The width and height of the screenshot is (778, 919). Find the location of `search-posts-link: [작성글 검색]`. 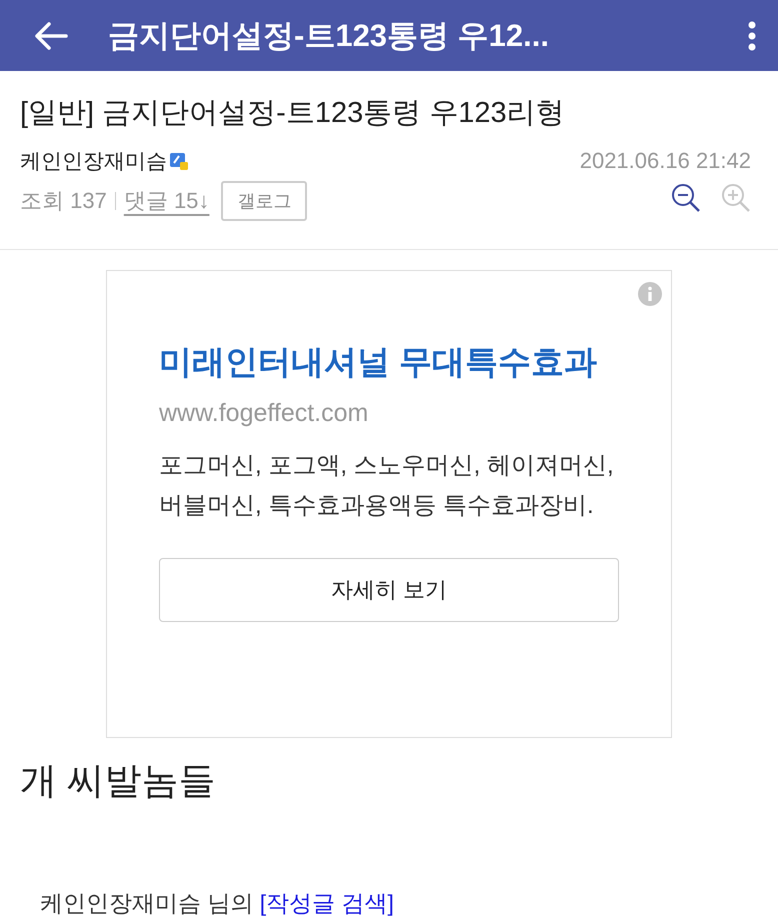

search-posts-link: [작성글 검색] is located at coordinates (327, 903).